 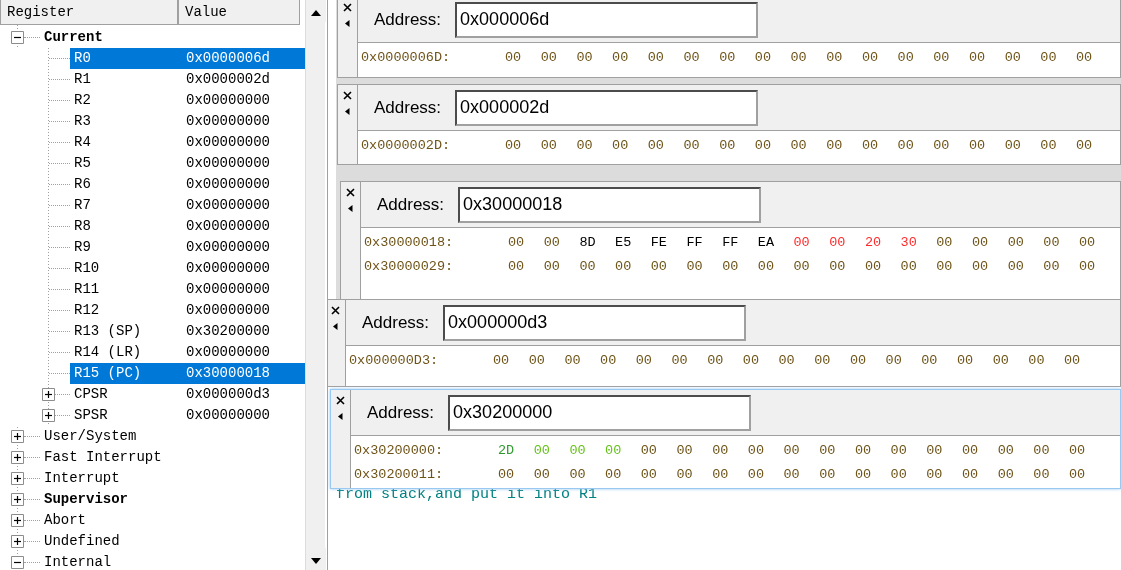 I want to click on register-value: 0x0000002d, so click(x=228, y=79).